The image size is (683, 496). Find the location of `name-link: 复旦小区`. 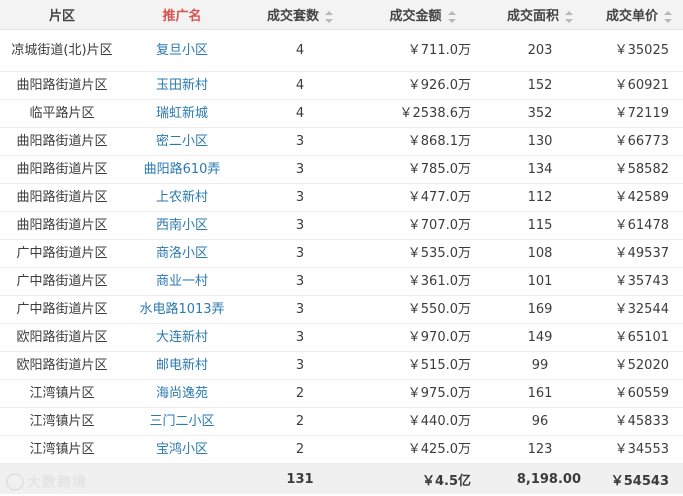

name-link: 复旦小区 is located at coordinates (182, 50).